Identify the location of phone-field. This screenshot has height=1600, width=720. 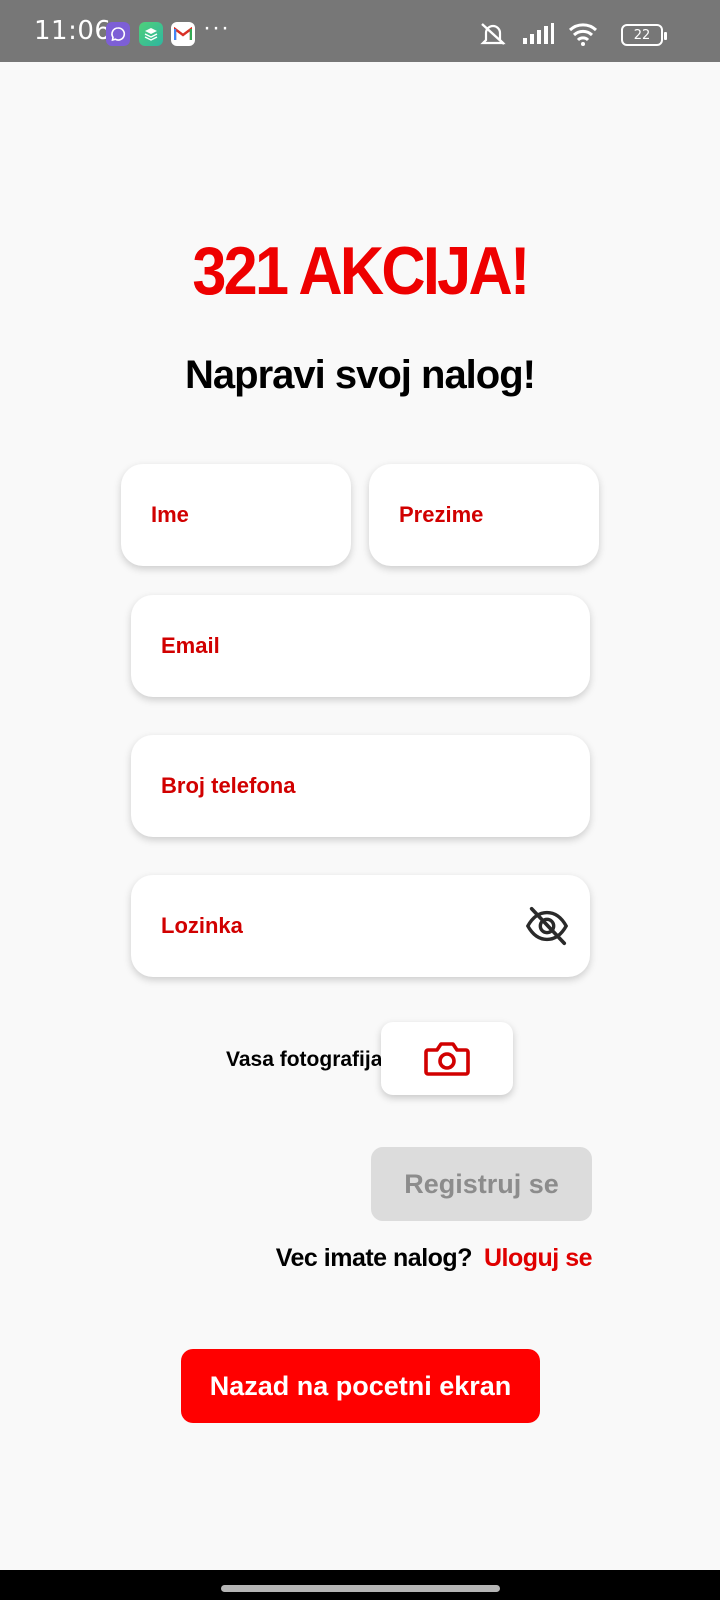
(375, 786).